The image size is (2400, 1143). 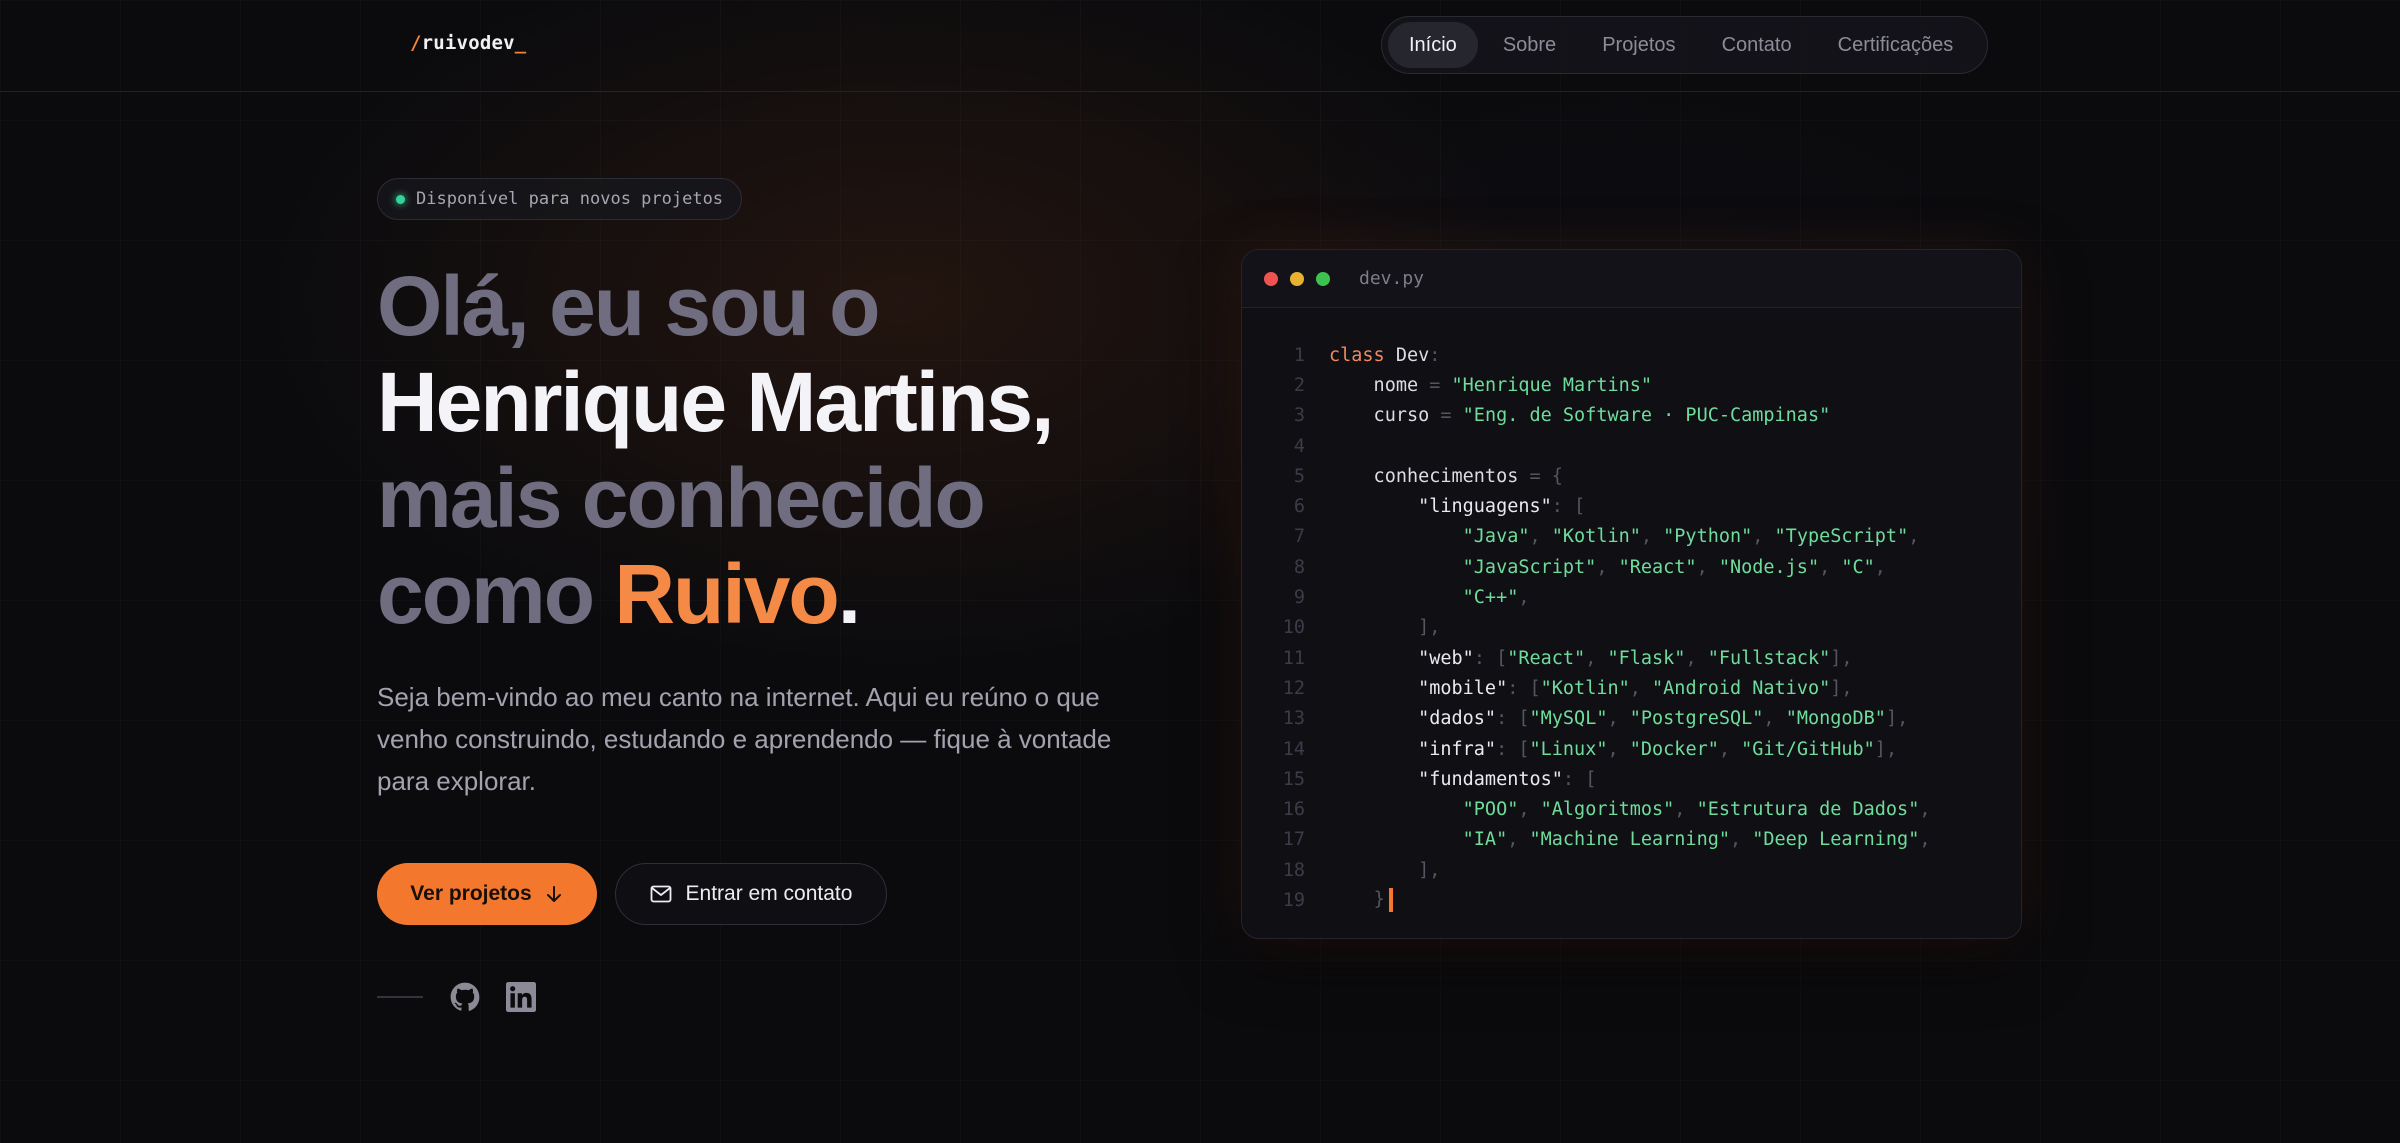 I want to click on close-dot-icon, so click(x=1271, y=279).